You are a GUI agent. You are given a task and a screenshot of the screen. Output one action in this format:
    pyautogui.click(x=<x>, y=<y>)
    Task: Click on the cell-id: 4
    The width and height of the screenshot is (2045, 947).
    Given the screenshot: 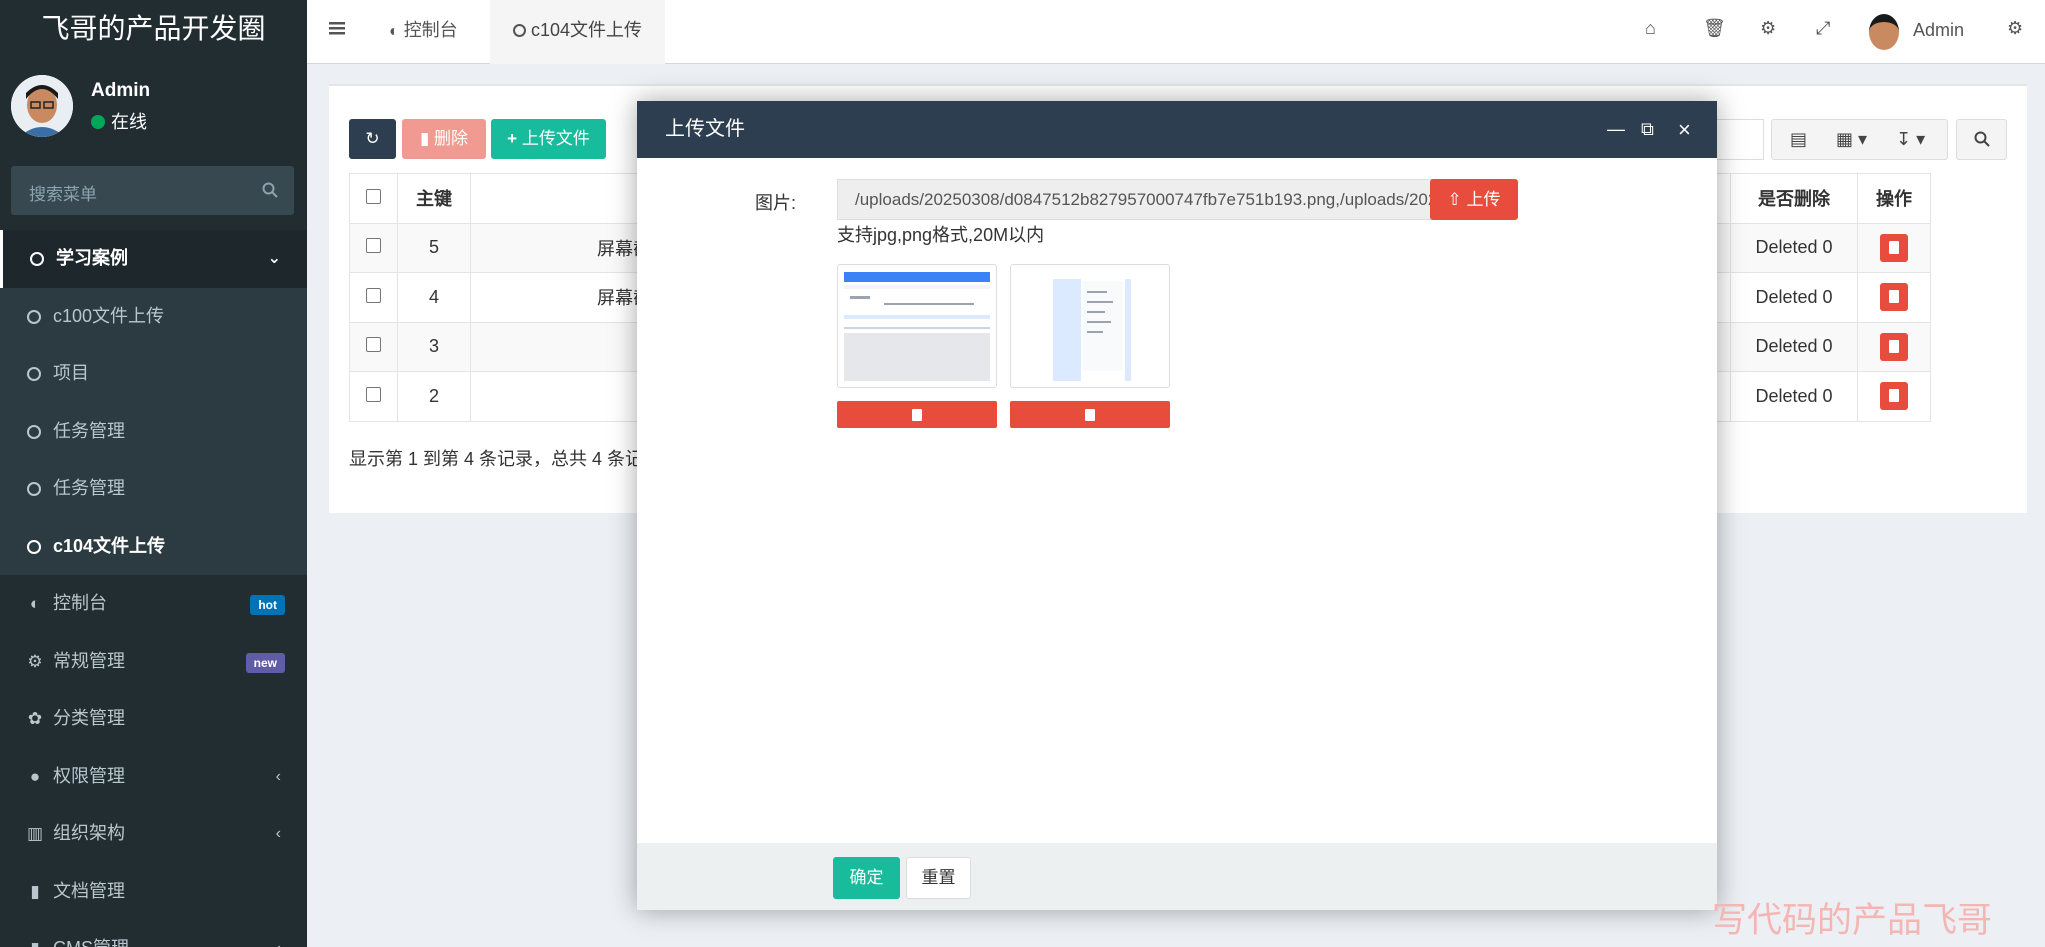 What is the action you would take?
    pyautogui.click(x=434, y=297)
    